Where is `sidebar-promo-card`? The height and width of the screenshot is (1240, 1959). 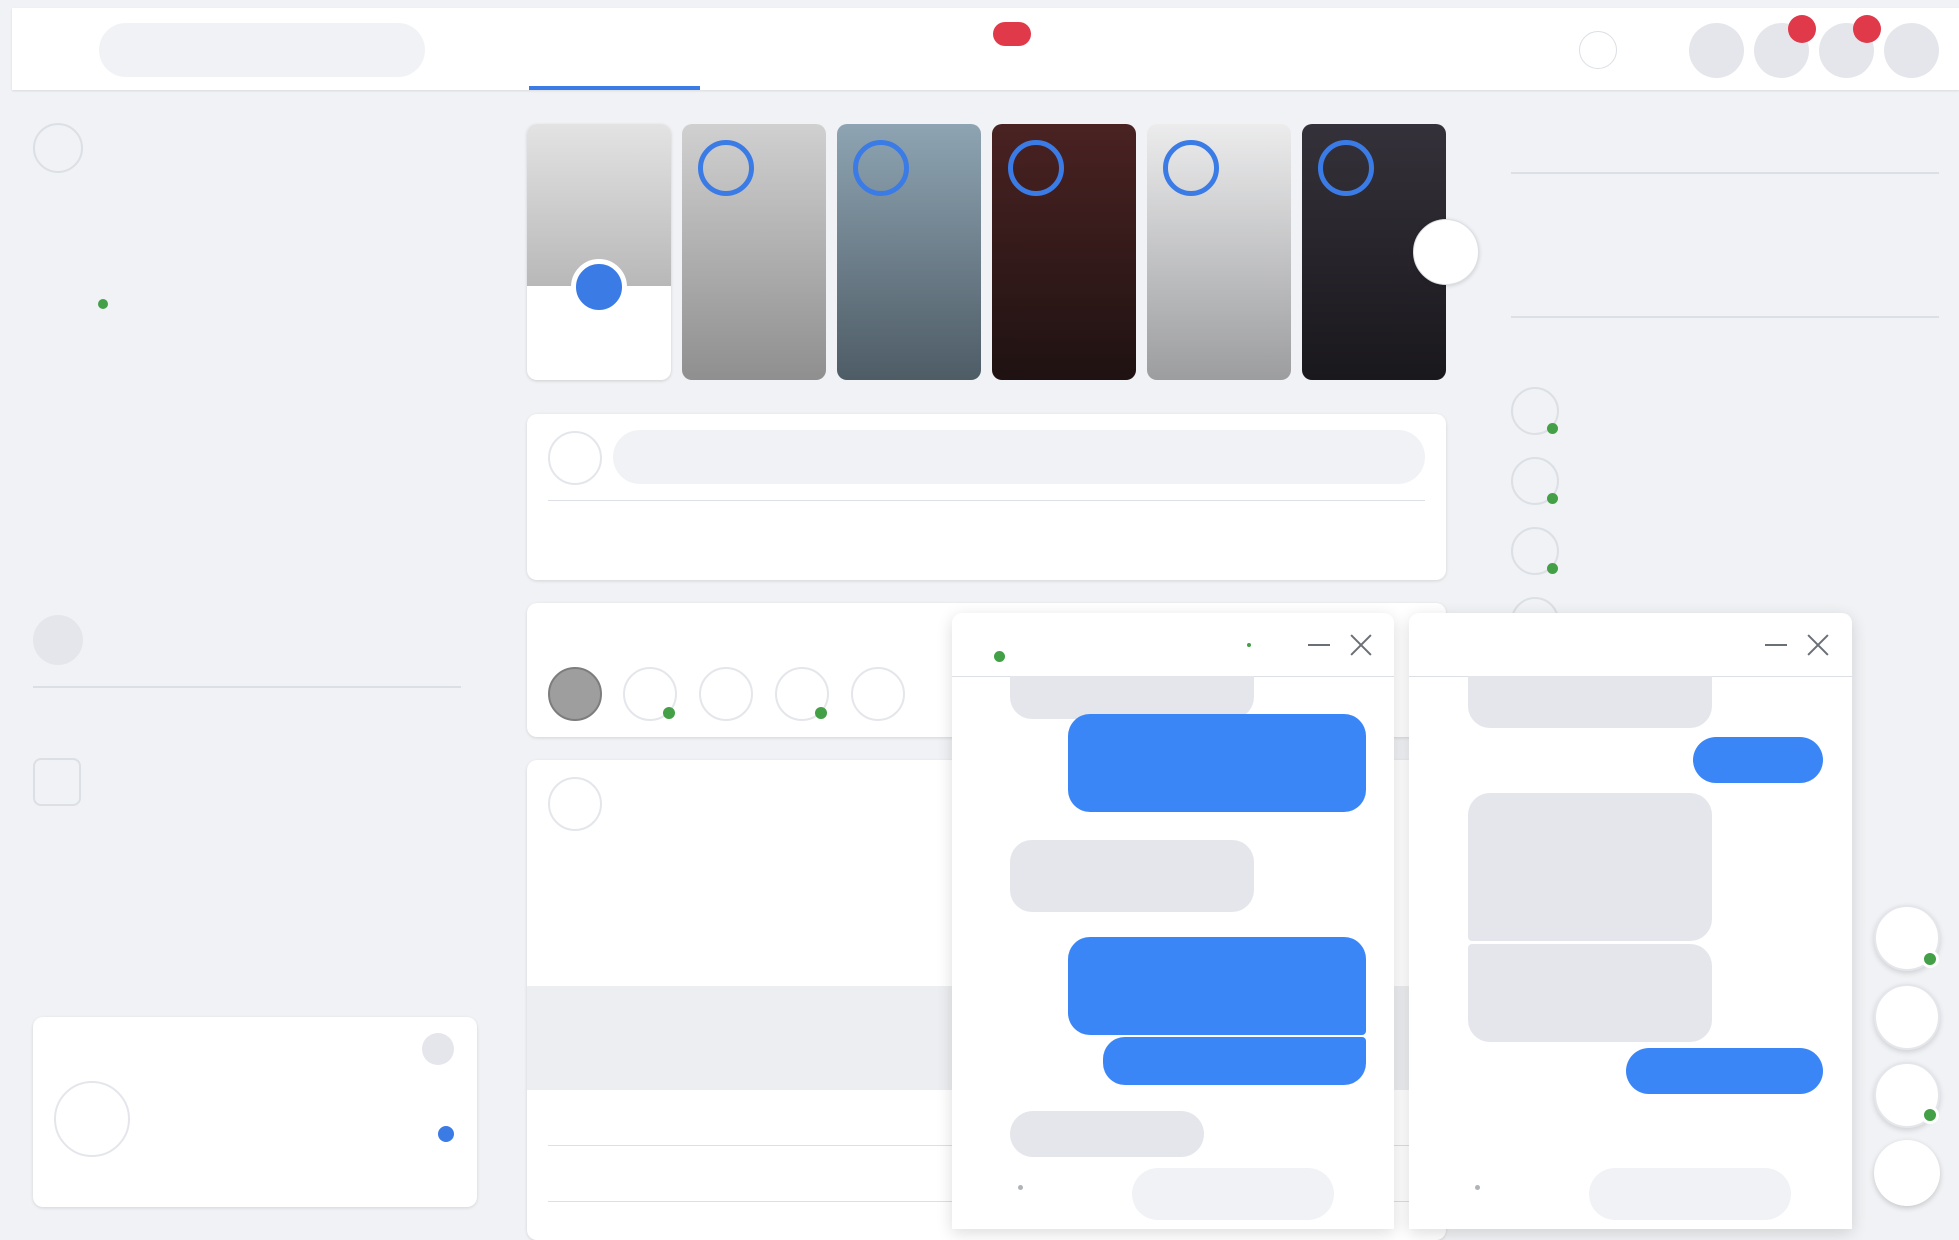
sidebar-promo-card is located at coordinates (255, 1112).